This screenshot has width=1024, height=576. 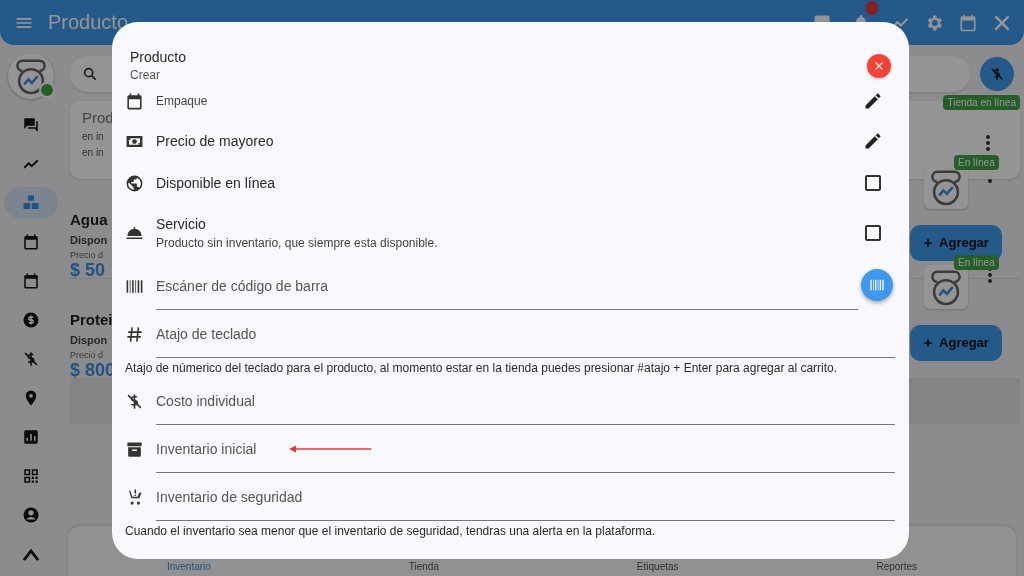 I want to click on sort-button, so click(x=997, y=74).